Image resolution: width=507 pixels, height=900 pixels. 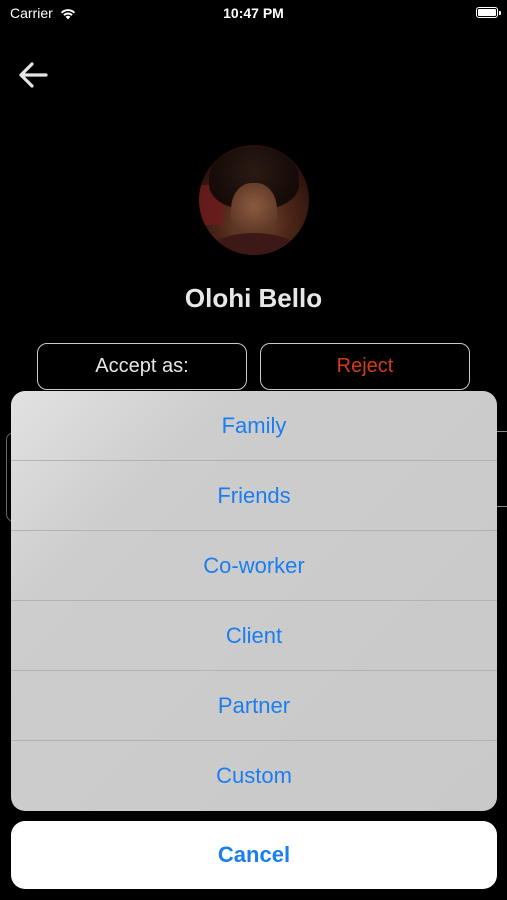 I want to click on option-client: Client, so click(x=254, y=636).